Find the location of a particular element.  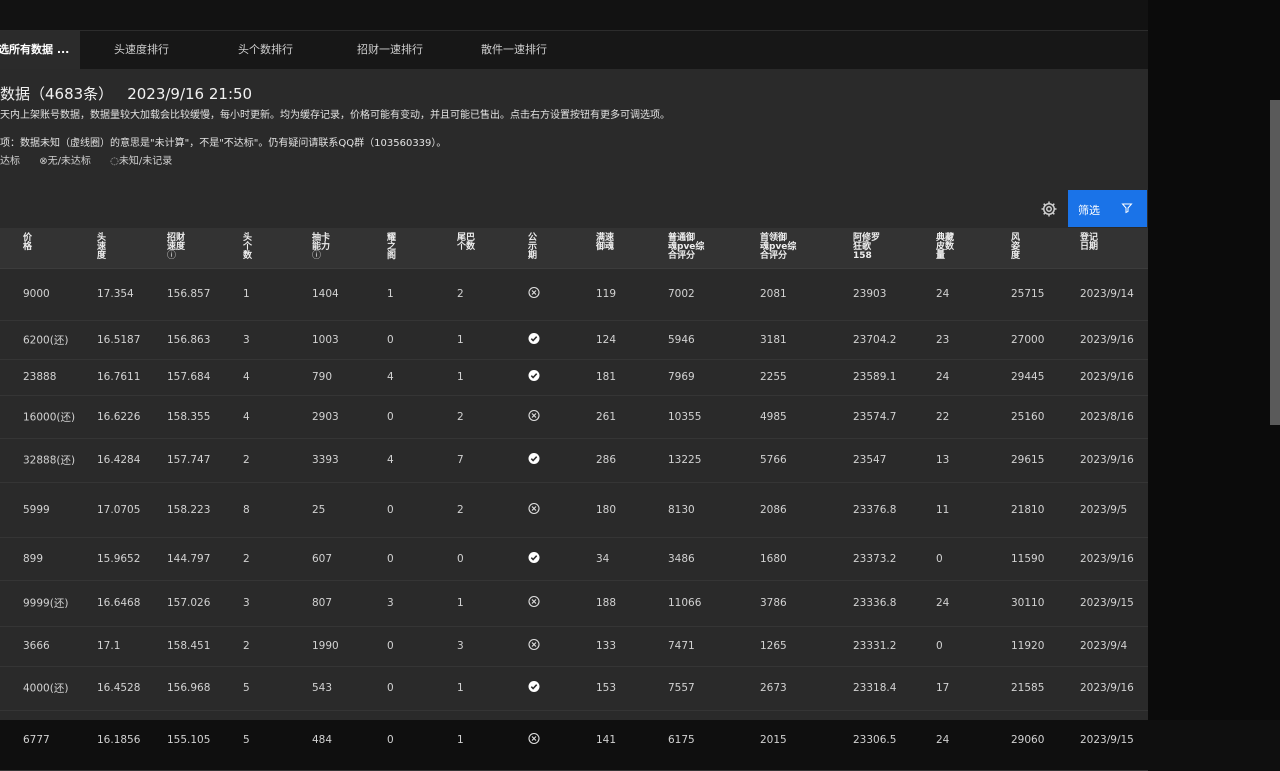

cell-fengzi: 30110 is located at coordinates (1028, 603).